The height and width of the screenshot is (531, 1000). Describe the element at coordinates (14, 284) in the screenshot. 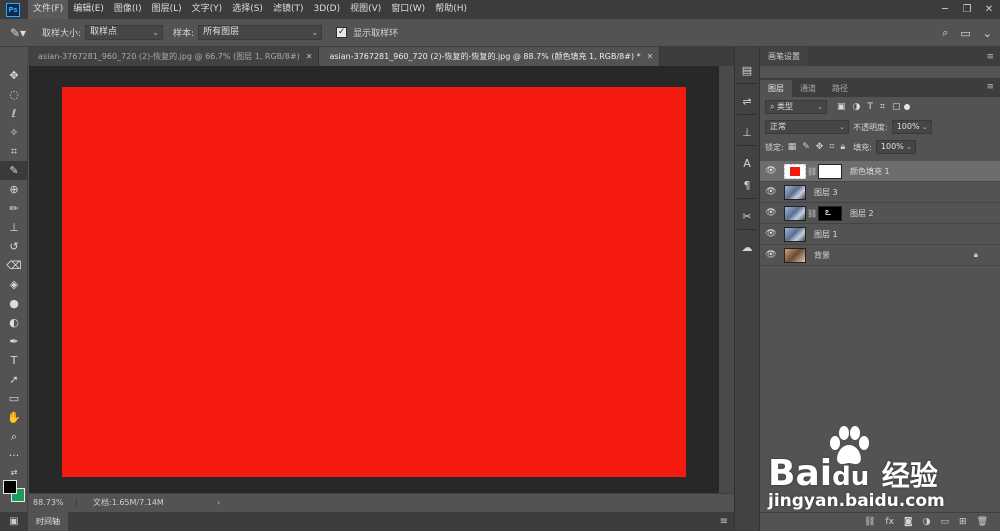

I see `paint-bucket-tool-icon: ◈` at that location.